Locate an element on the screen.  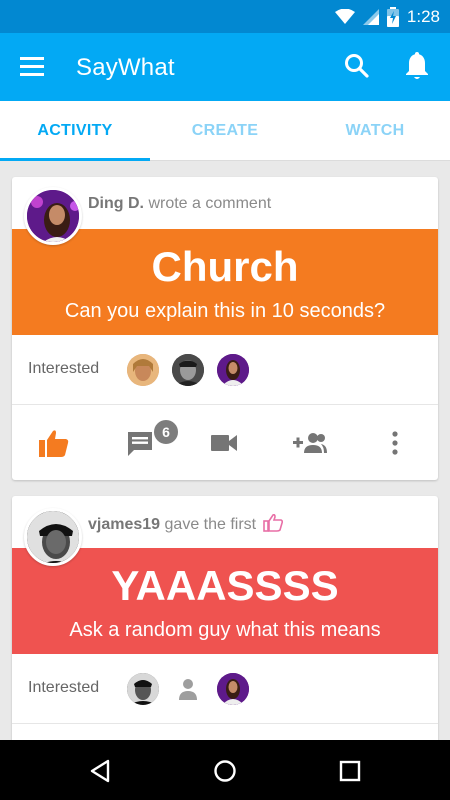
like-button is located at coordinates (54, 443).